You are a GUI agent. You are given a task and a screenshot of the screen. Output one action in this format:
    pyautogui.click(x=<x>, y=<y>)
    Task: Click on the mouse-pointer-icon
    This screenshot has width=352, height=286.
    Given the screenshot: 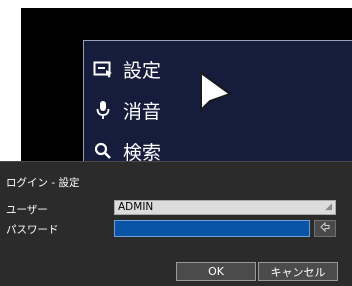 What is the action you would take?
    pyautogui.click(x=216, y=92)
    